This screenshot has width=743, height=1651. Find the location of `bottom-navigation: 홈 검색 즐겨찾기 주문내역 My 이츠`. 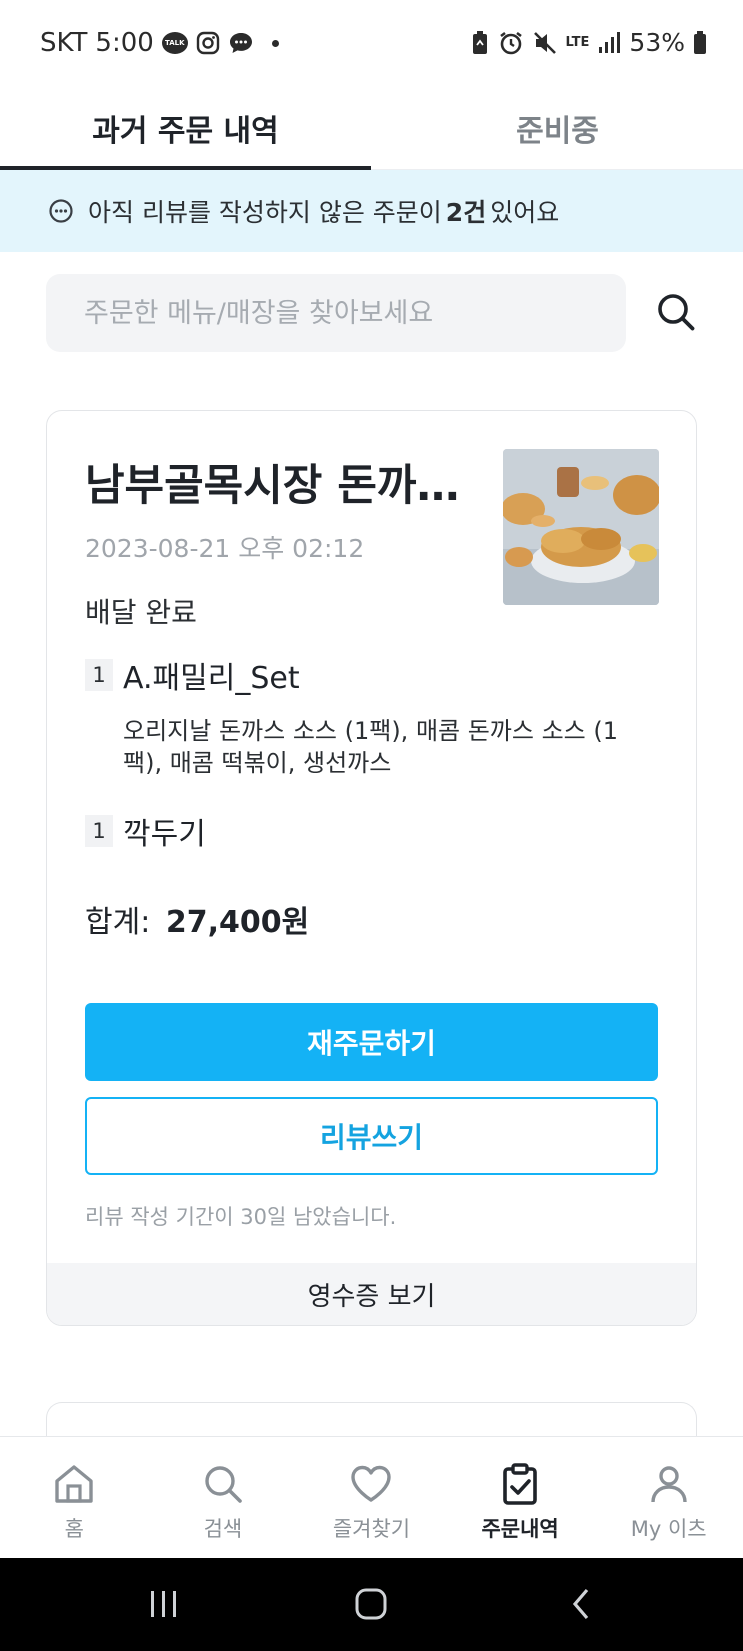

bottom-navigation: 홈 검색 즐겨찾기 주문내역 My 이츠 is located at coordinates (371, 1497).